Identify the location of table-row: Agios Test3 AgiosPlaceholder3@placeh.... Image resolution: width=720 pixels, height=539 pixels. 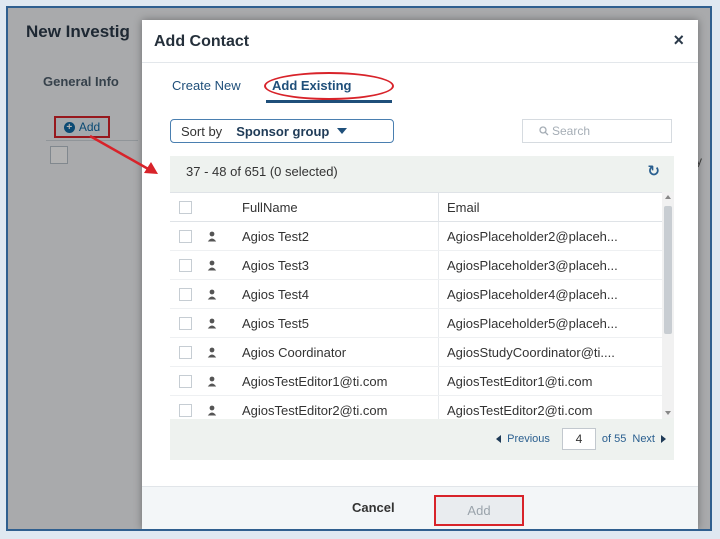
(416, 265).